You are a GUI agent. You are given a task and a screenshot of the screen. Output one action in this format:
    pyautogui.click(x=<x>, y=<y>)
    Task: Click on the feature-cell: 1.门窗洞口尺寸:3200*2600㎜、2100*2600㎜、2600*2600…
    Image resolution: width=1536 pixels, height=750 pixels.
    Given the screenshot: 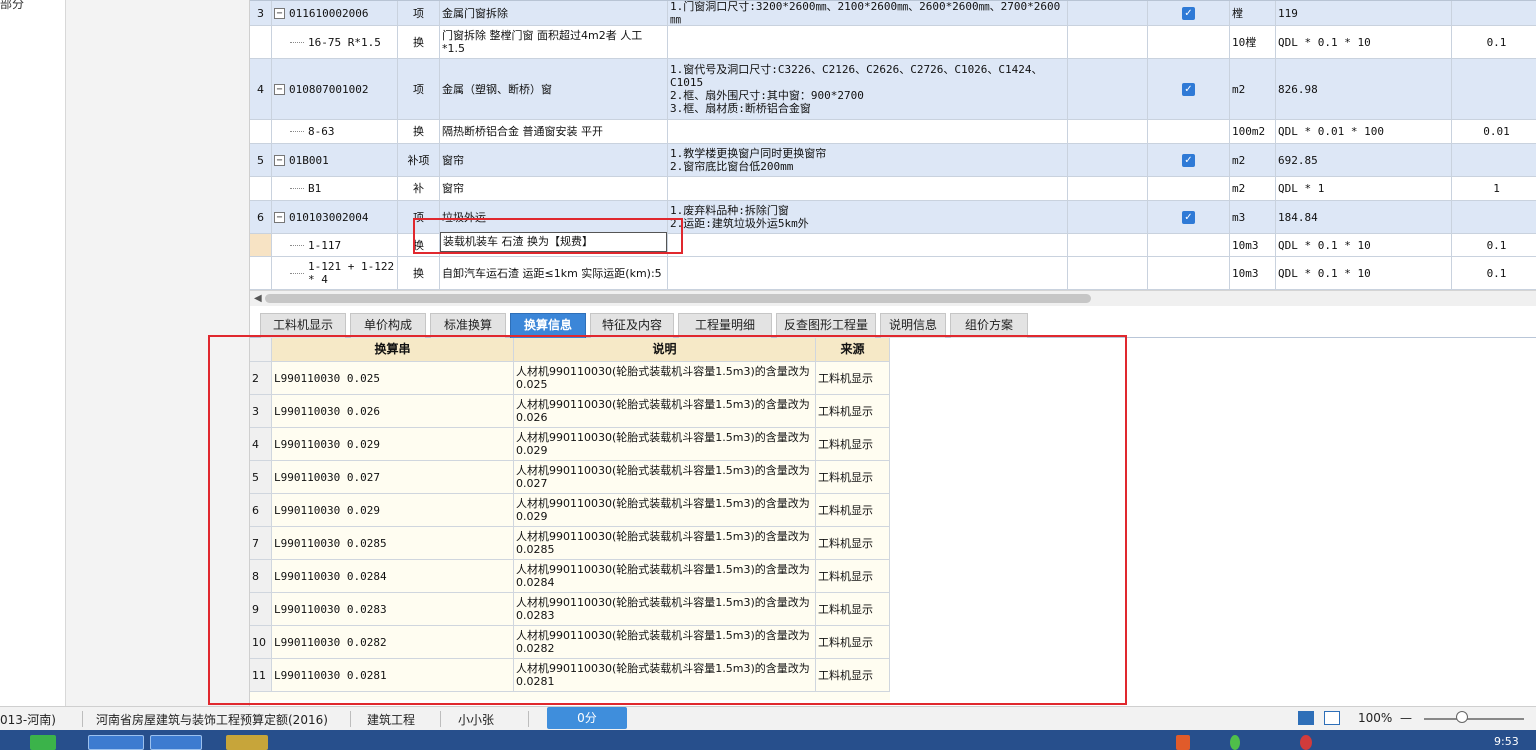 What is the action you would take?
    pyautogui.click(x=868, y=13)
    